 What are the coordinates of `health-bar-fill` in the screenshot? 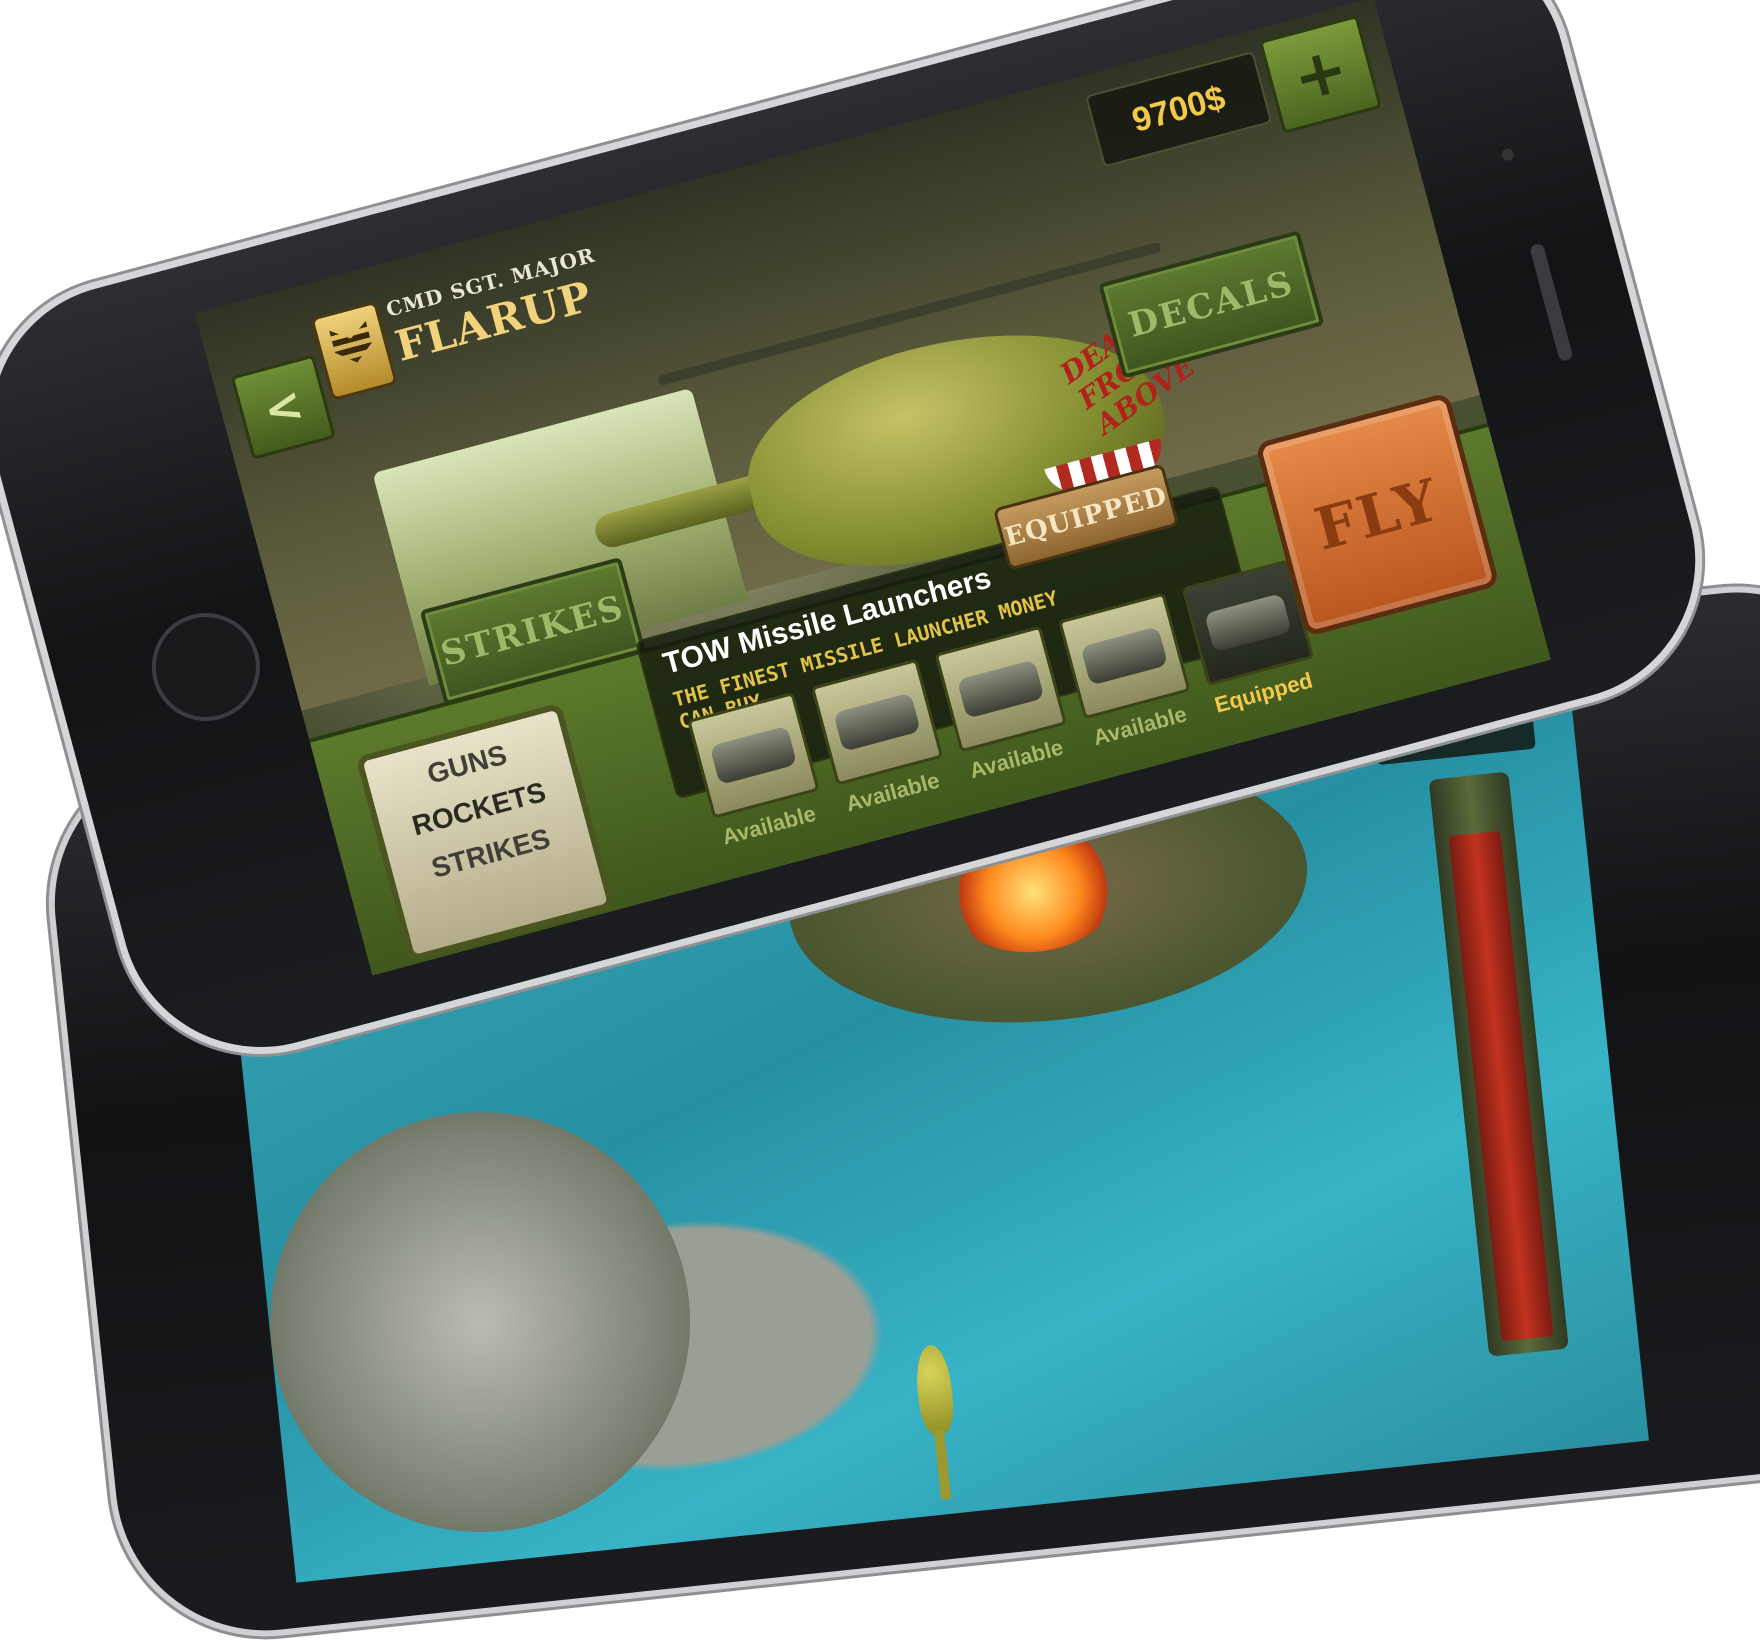 It's located at (1501, 1086).